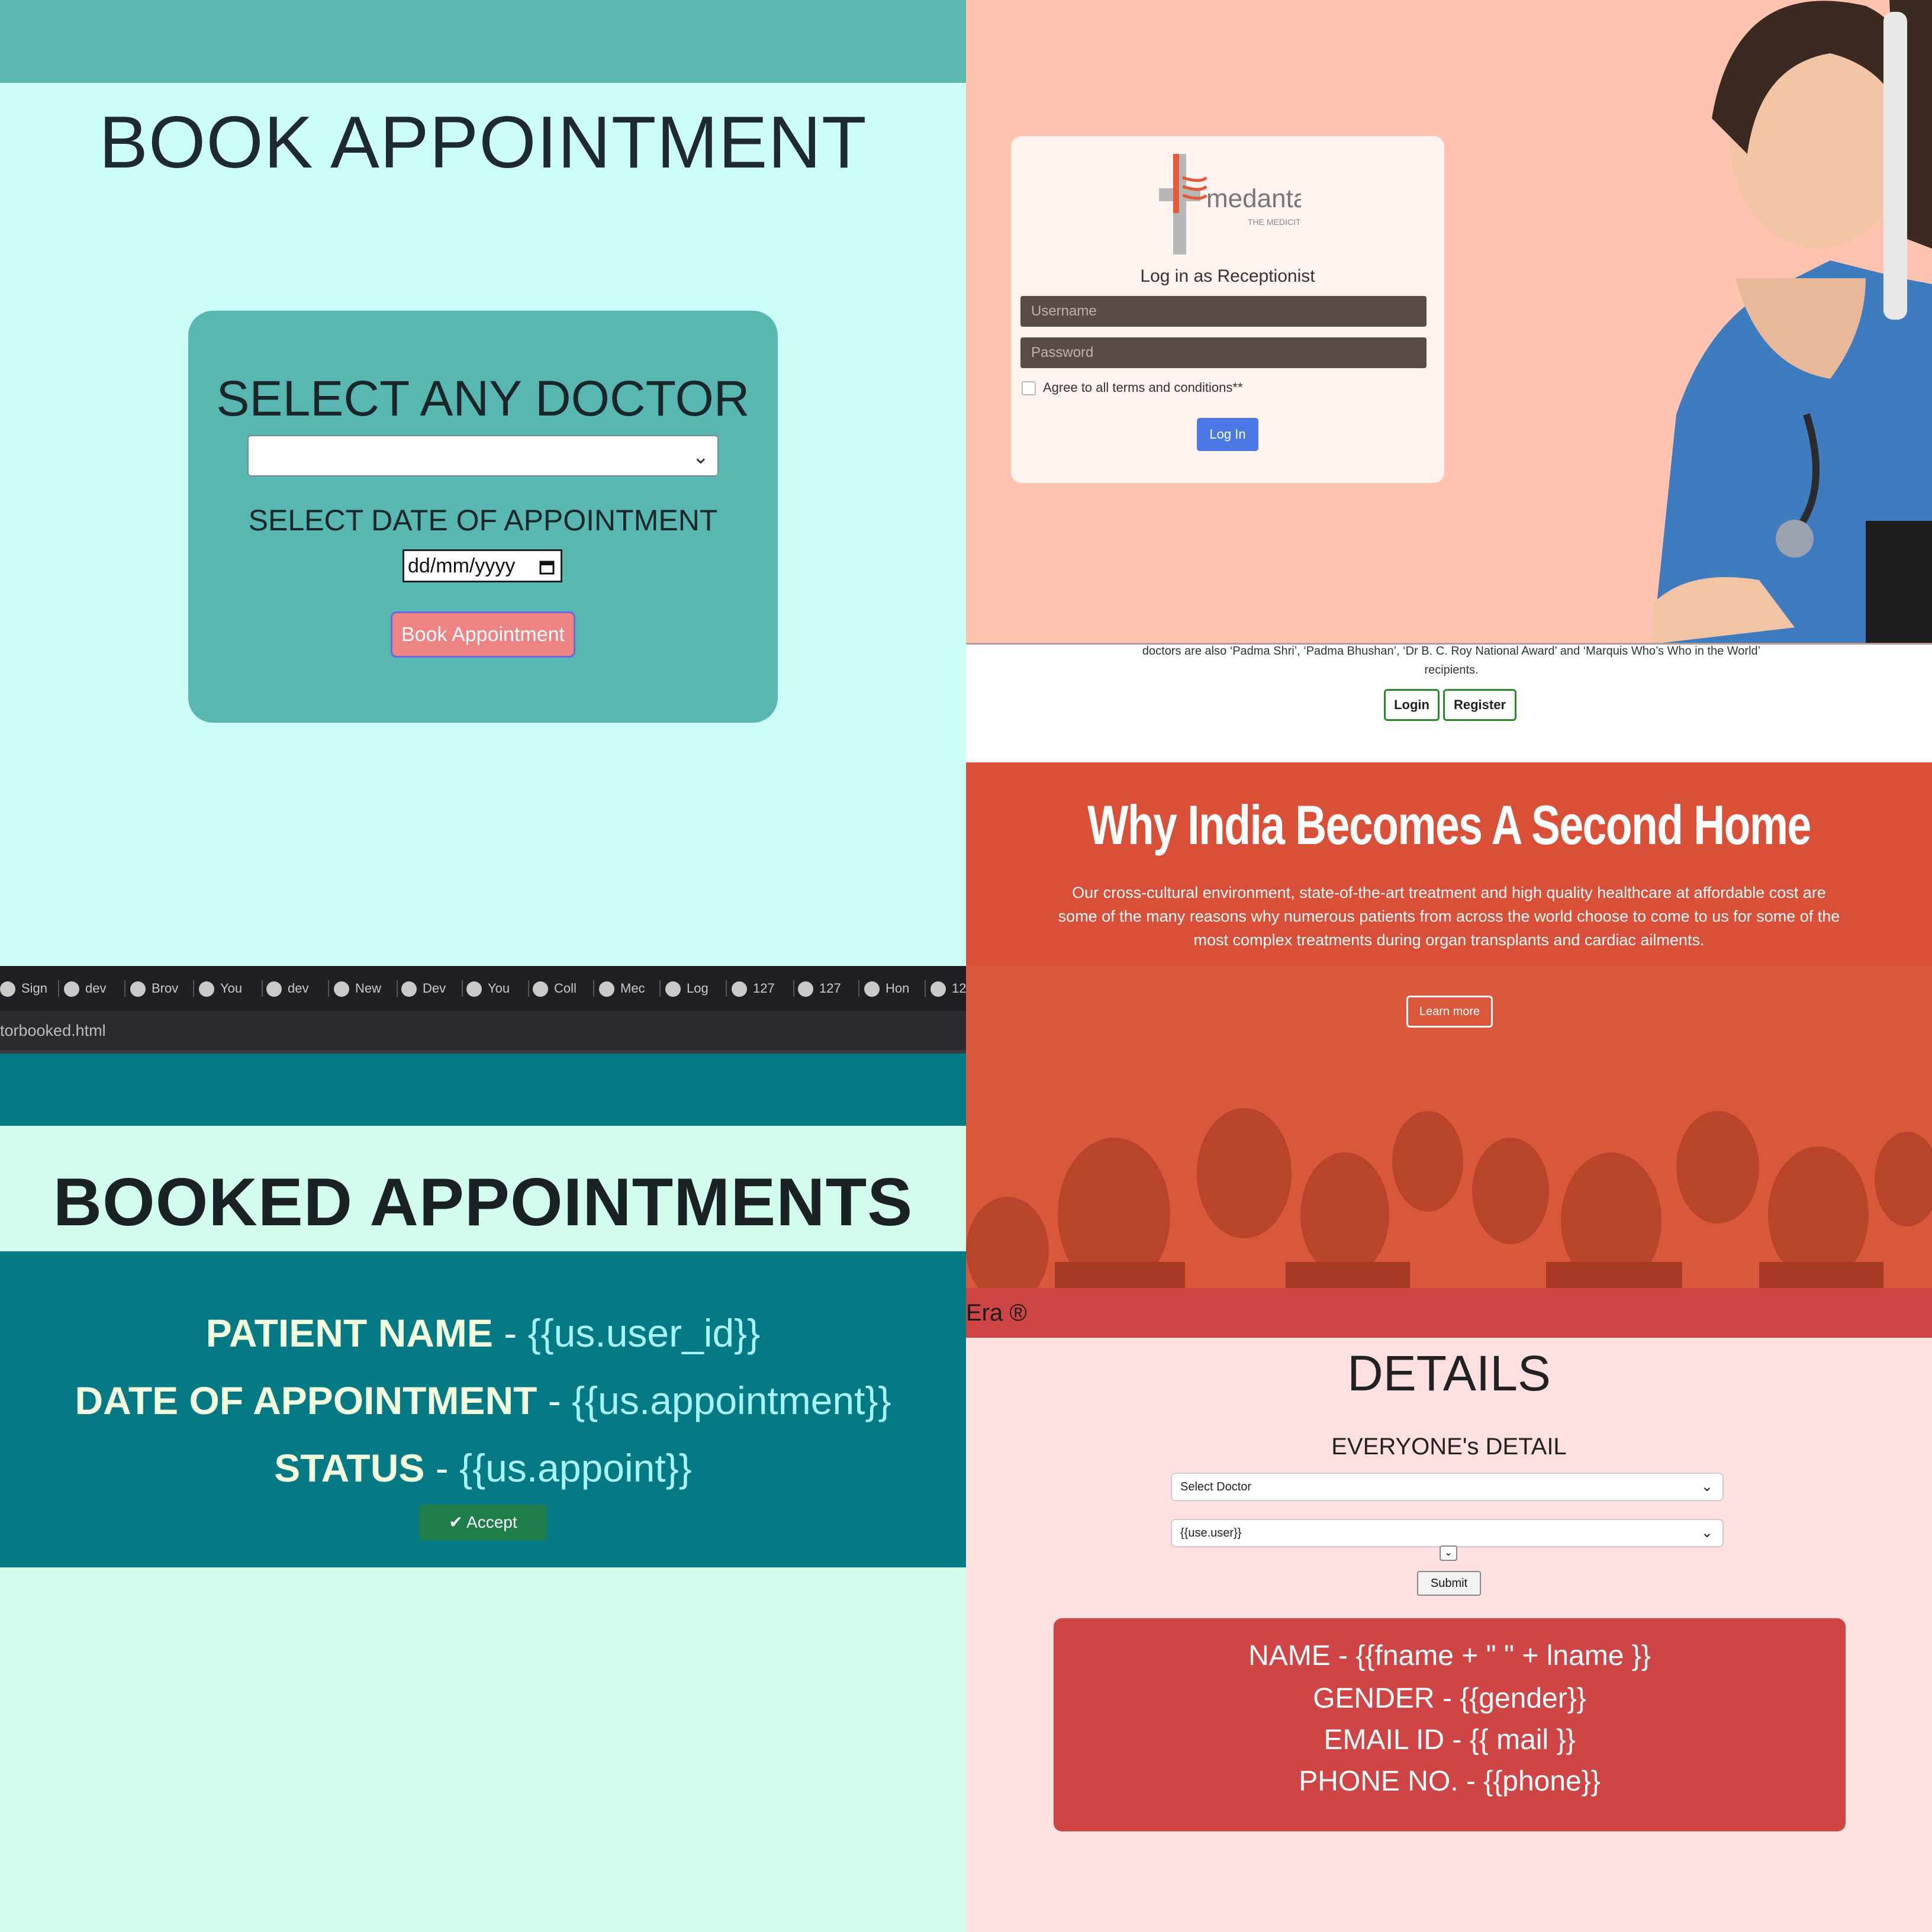 The height and width of the screenshot is (1932, 1932). What do you see at coordinates (483, 1030) in the screenshot?
I see `address-bar: torbooked.html` at bounding box center [483, 1030].